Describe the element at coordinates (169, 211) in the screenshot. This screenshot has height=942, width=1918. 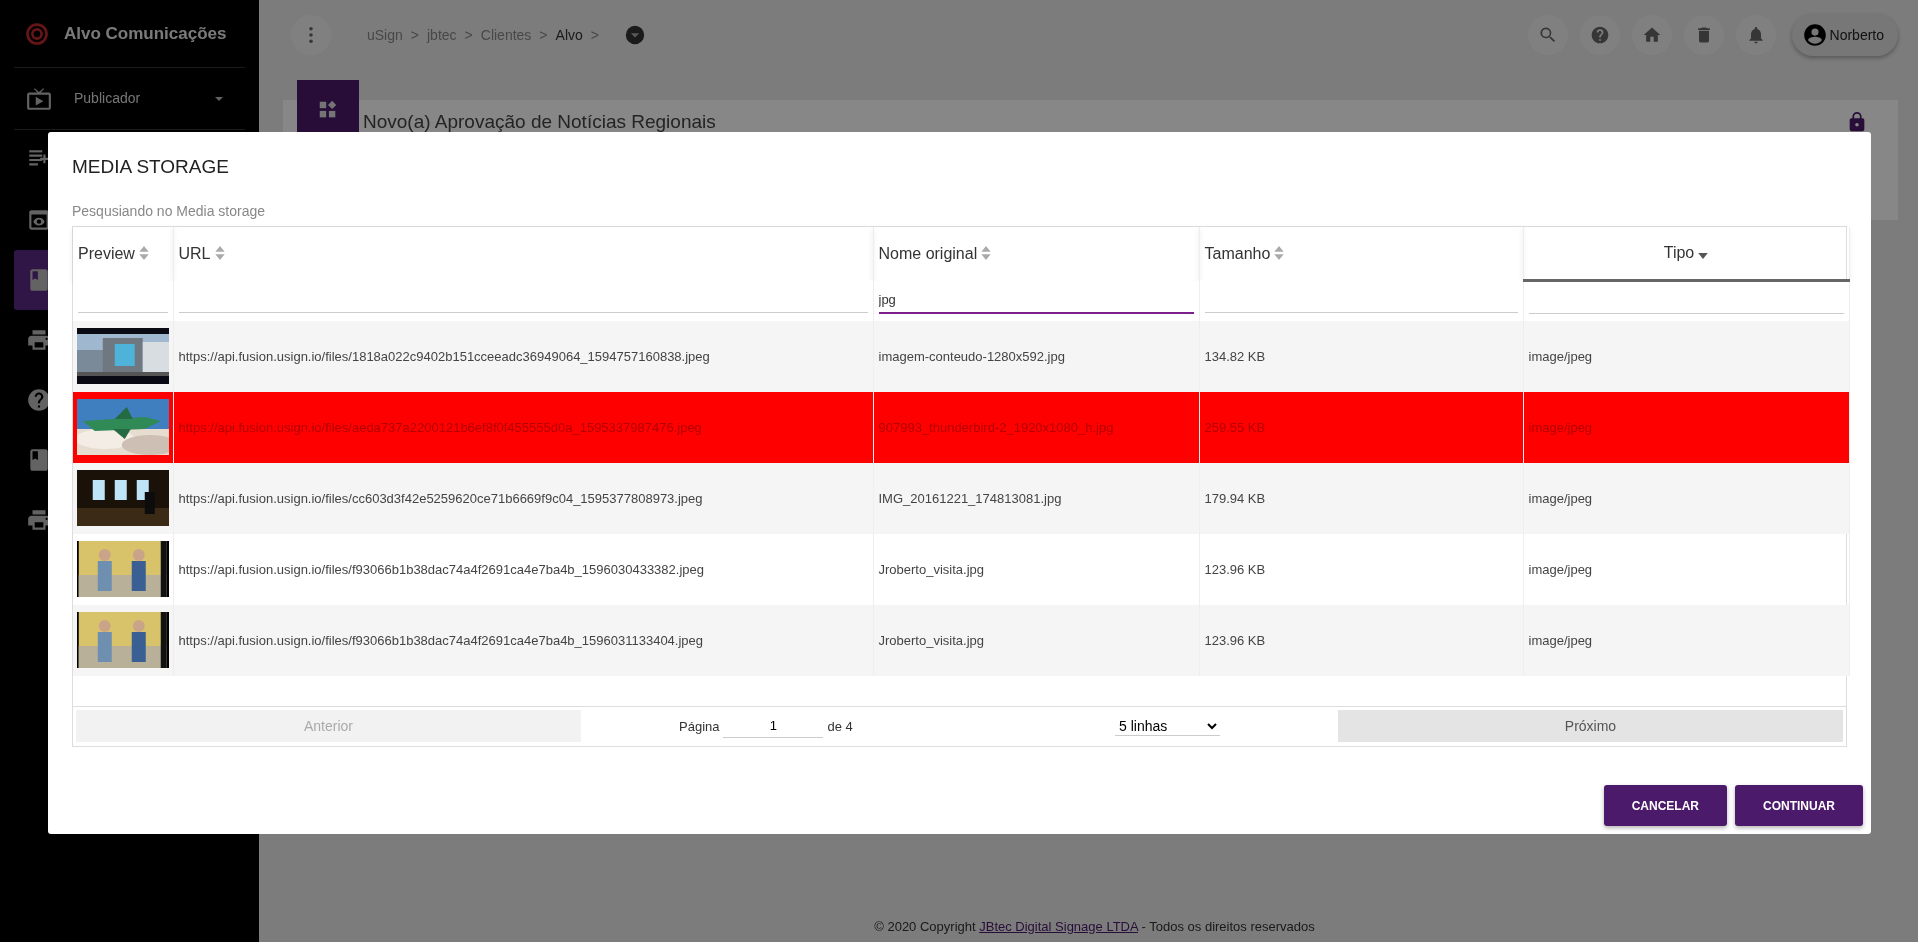
I see `search-caption: Pesqusiando no Media storage` at that location.